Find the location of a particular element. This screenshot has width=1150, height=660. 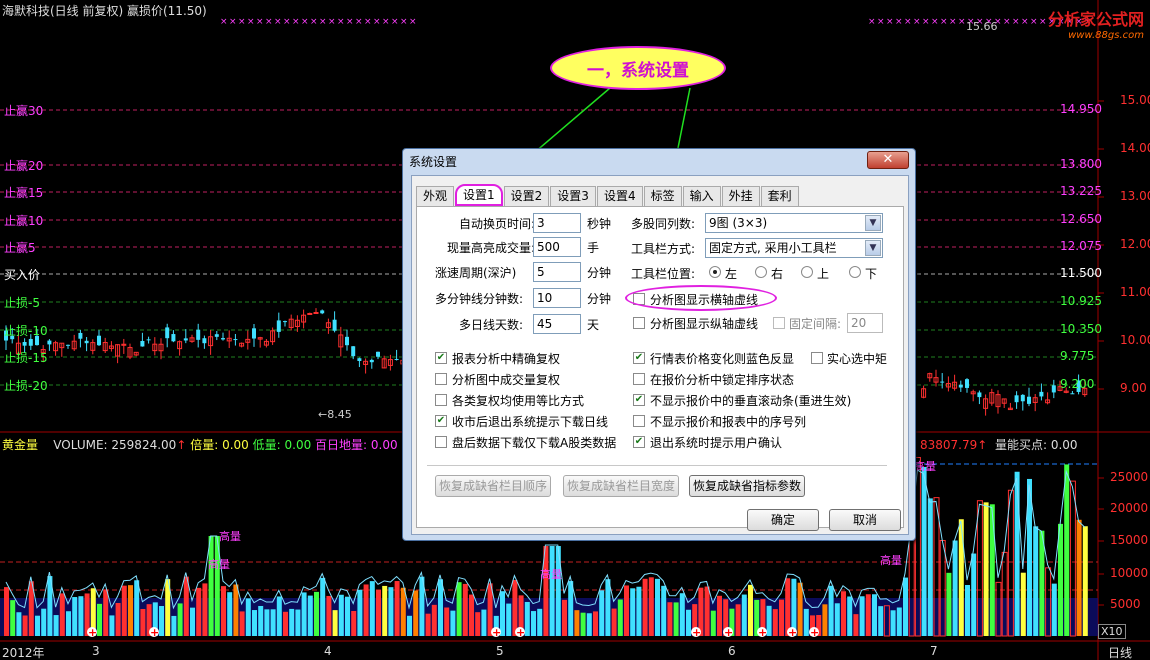

level-value-right: 9.775 is located at coordinates (1077, 356).